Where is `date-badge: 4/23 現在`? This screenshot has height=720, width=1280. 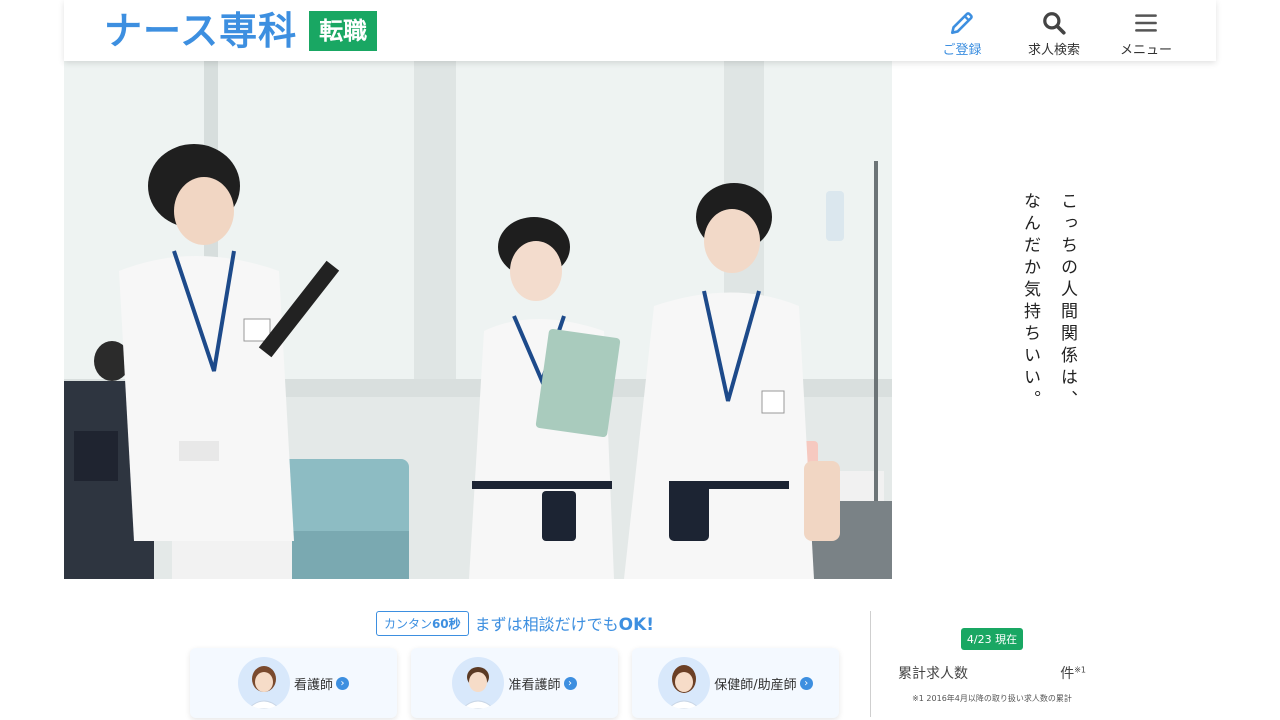
date-badge: 4/23 現在 is located at coordinates (992, 639).